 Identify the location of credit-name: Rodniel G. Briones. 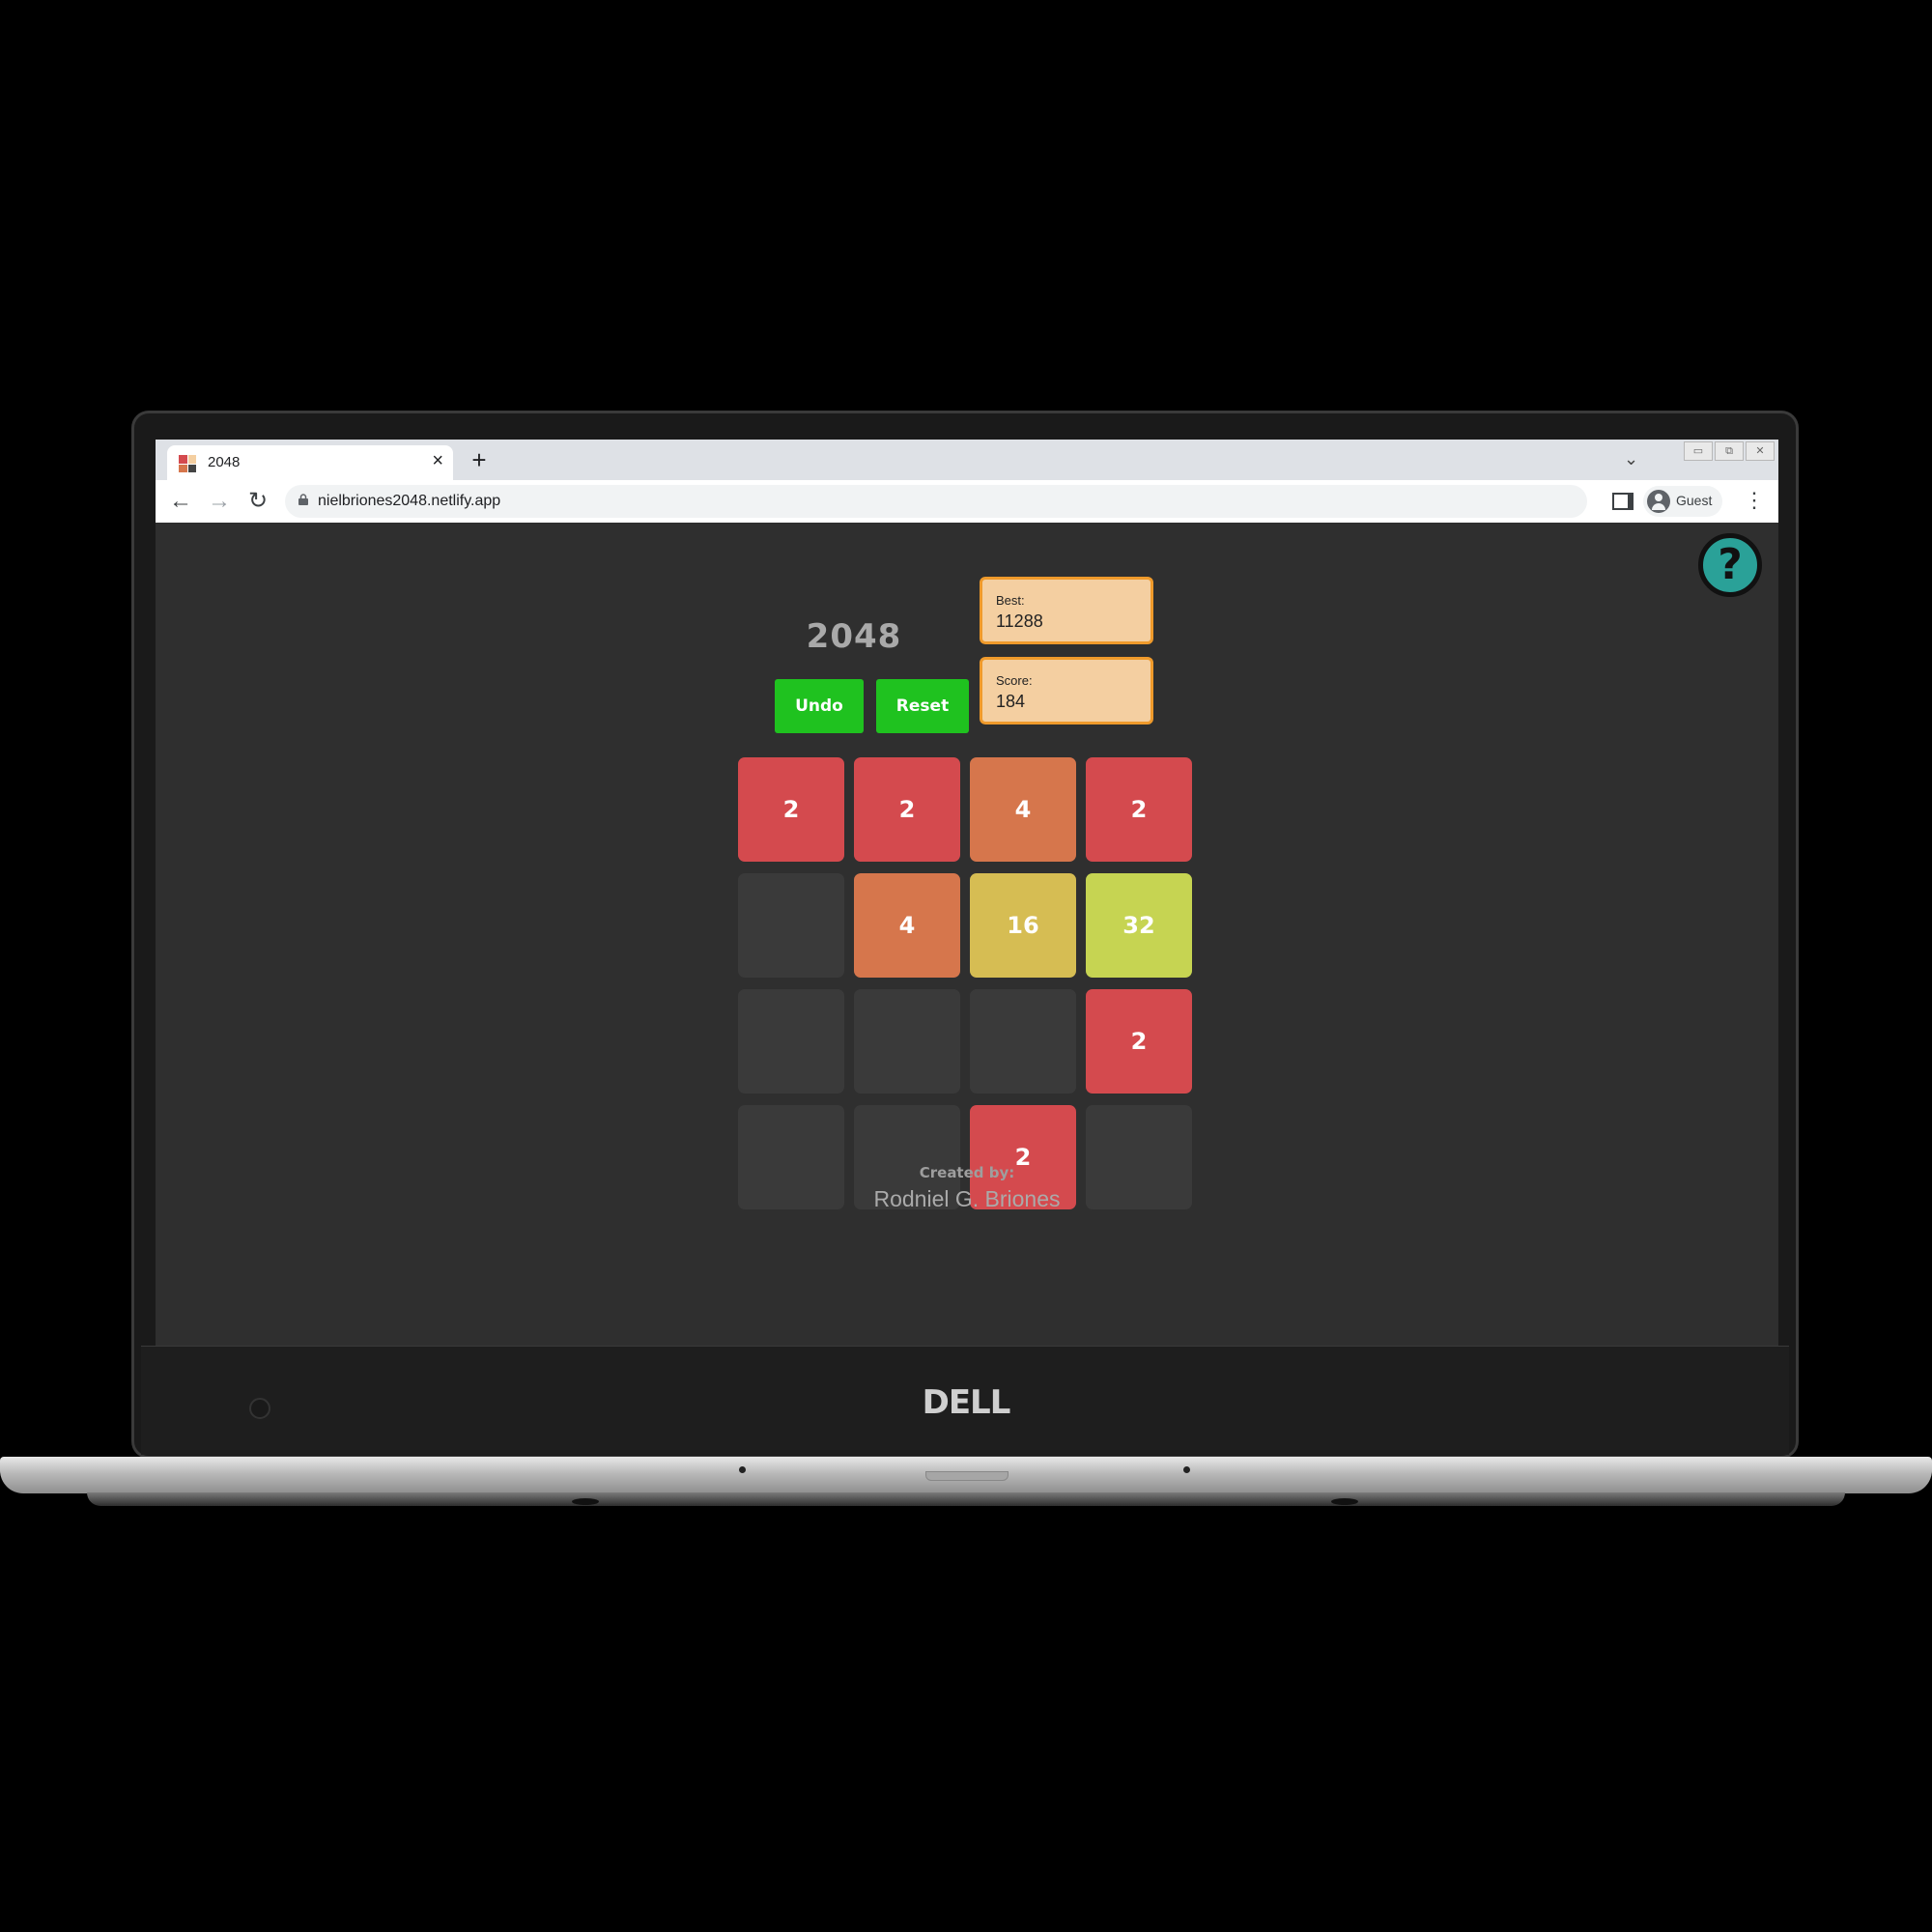
(967, 1198).